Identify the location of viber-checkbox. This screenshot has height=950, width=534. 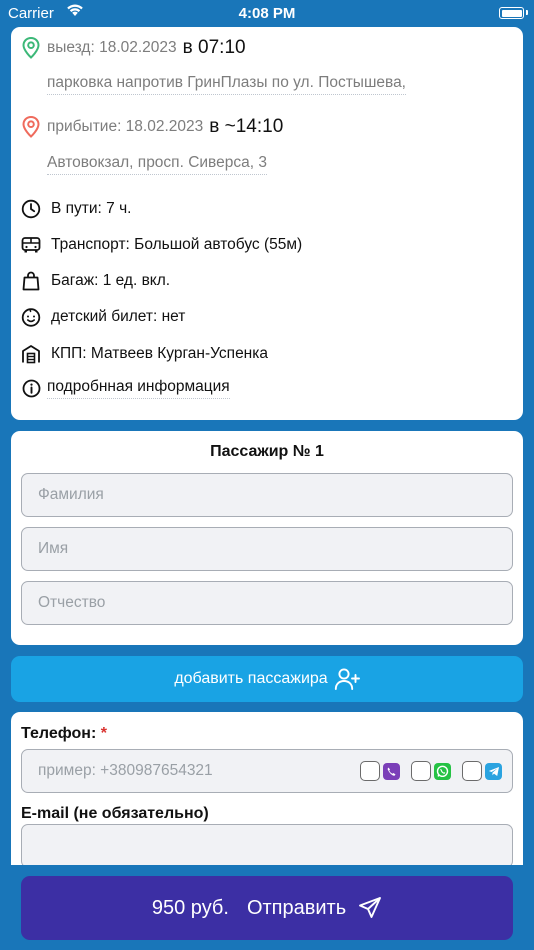
(370, 771).